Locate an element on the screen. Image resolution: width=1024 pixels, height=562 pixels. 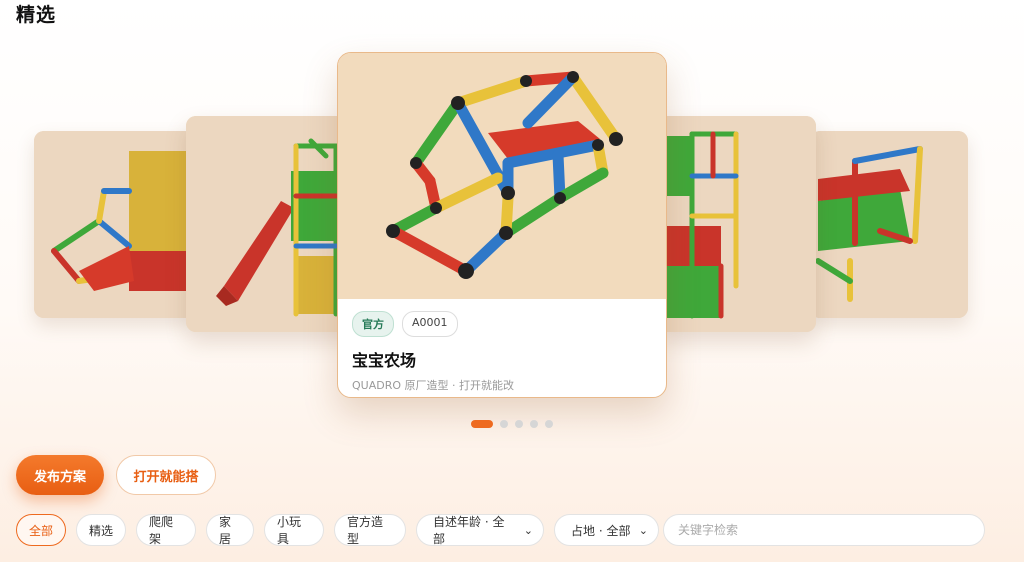
card-image-slide is located at coordinates (114, 224).